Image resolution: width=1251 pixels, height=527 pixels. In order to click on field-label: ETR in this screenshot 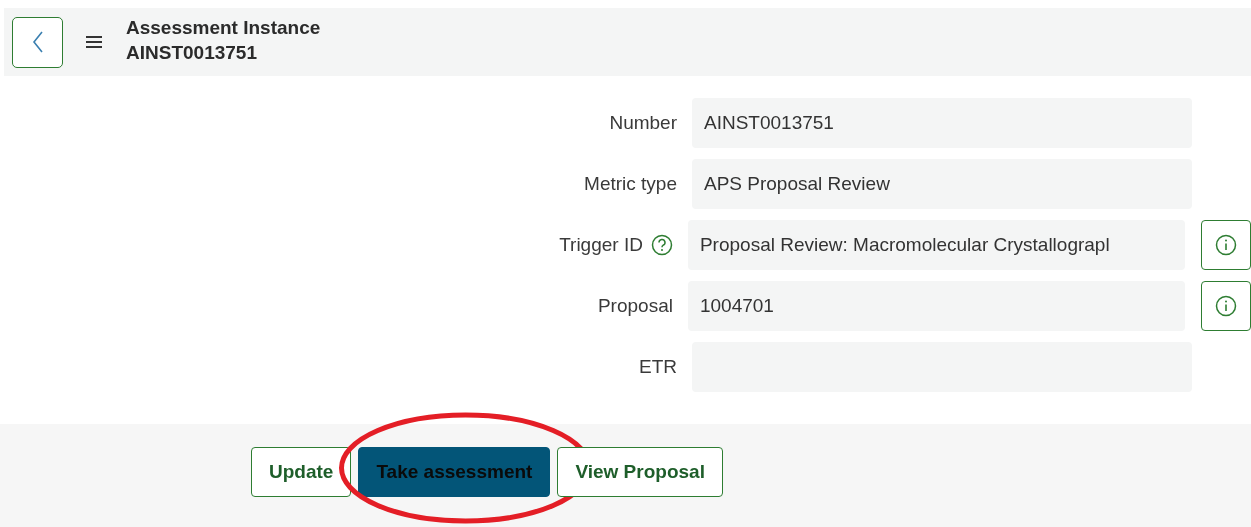, I will do `click(658, 367)`.